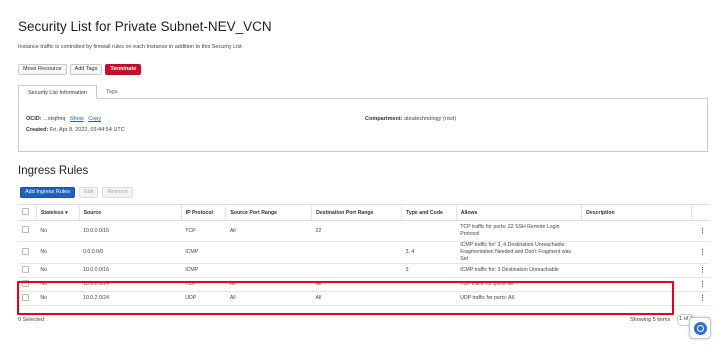 The height and width of the screenshot is (349, 719). What do you see at coordinates (77, 119) in the screenshot?
I see `ocid-show-link: Show` at bounding box center [77, 119].